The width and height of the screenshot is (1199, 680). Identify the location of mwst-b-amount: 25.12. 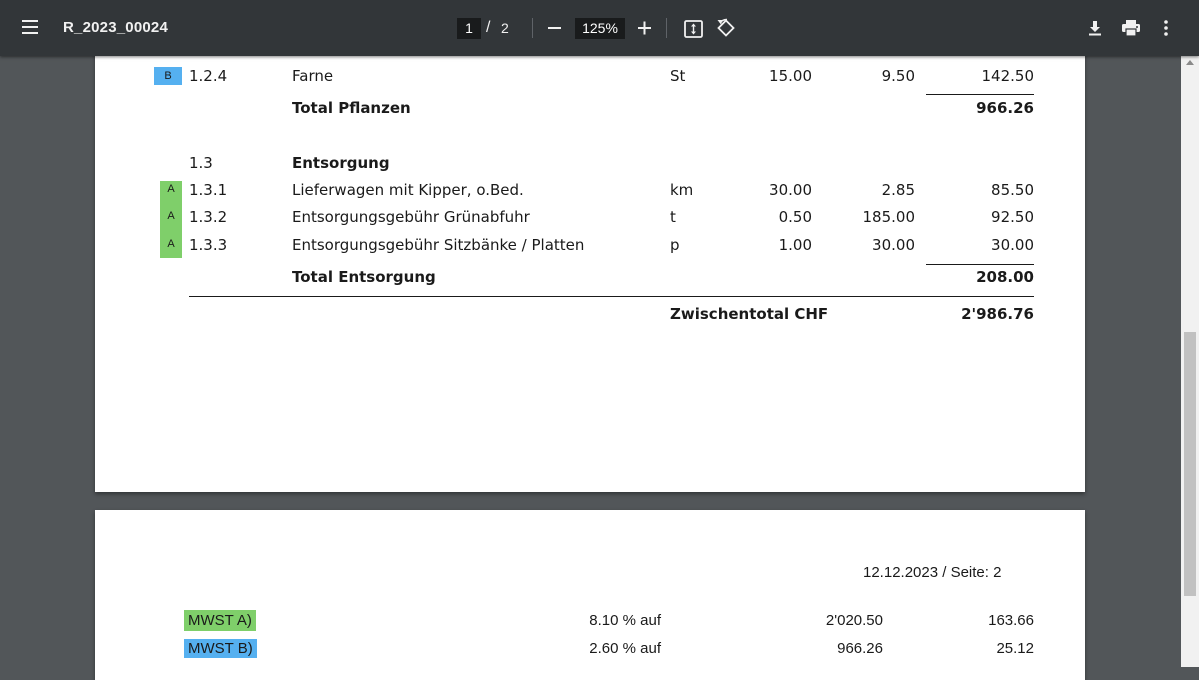
(1015, 648).